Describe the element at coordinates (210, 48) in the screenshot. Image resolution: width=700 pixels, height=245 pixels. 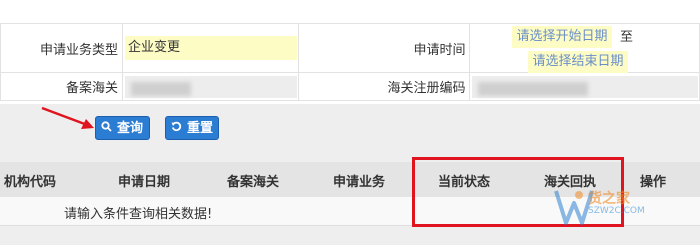
I see `business-type-select: 企业变更` at that location.